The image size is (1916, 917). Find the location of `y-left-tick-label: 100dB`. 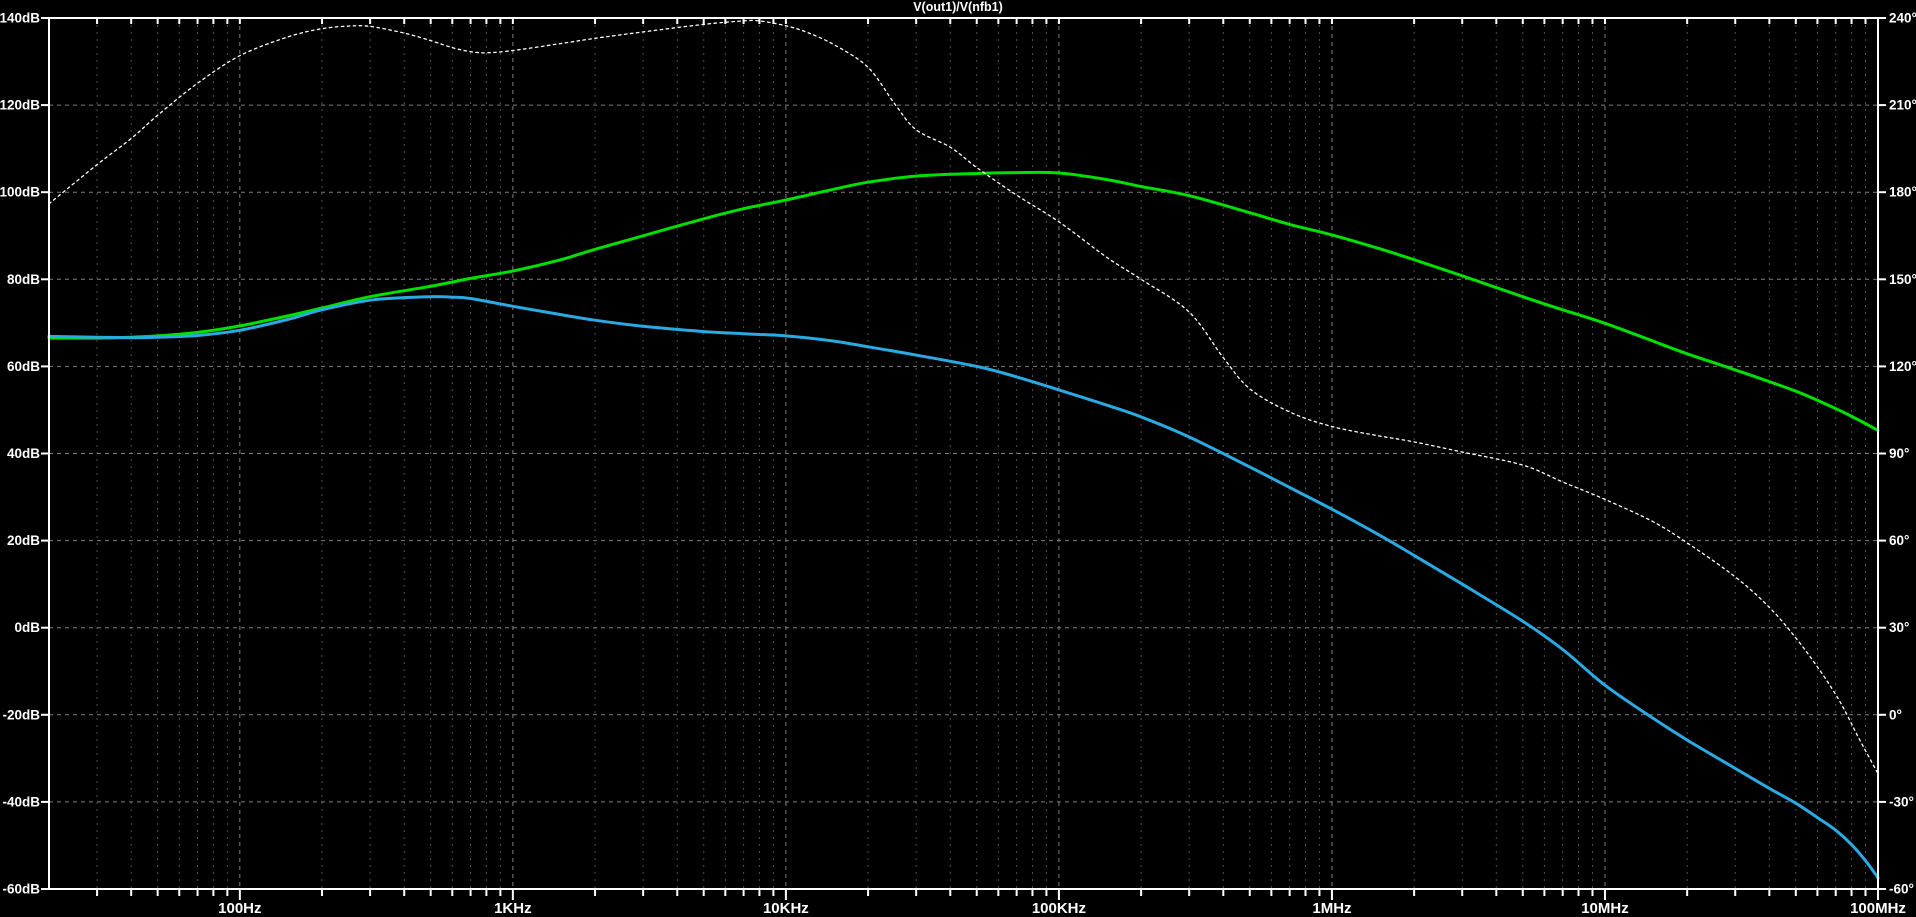

y-left-tick-label: 100dB is located at coordinates (20, 192).